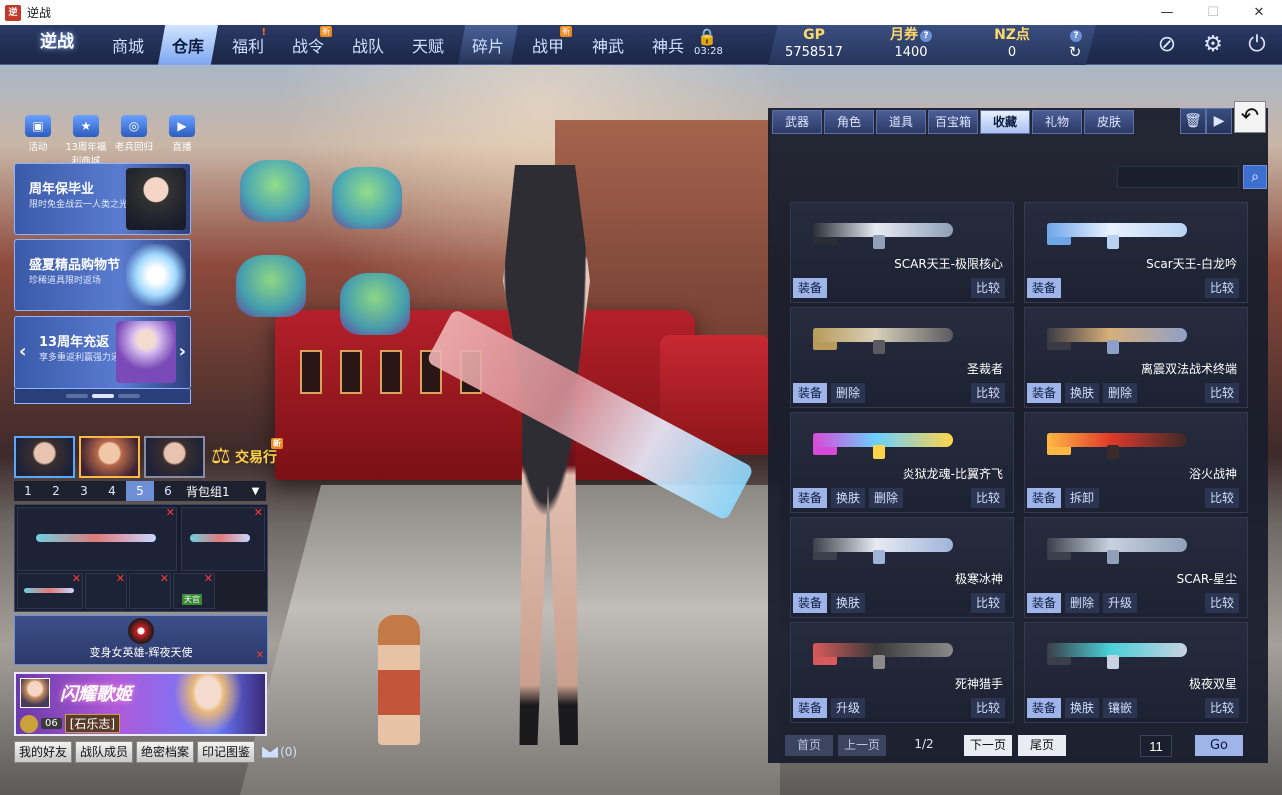 The width and height of the screenshot is (1282, 795). What do you see at coordinates (668, 45) in the screenshot?
I see `nav-tab: 神兵` at bounding box center [668, 45].